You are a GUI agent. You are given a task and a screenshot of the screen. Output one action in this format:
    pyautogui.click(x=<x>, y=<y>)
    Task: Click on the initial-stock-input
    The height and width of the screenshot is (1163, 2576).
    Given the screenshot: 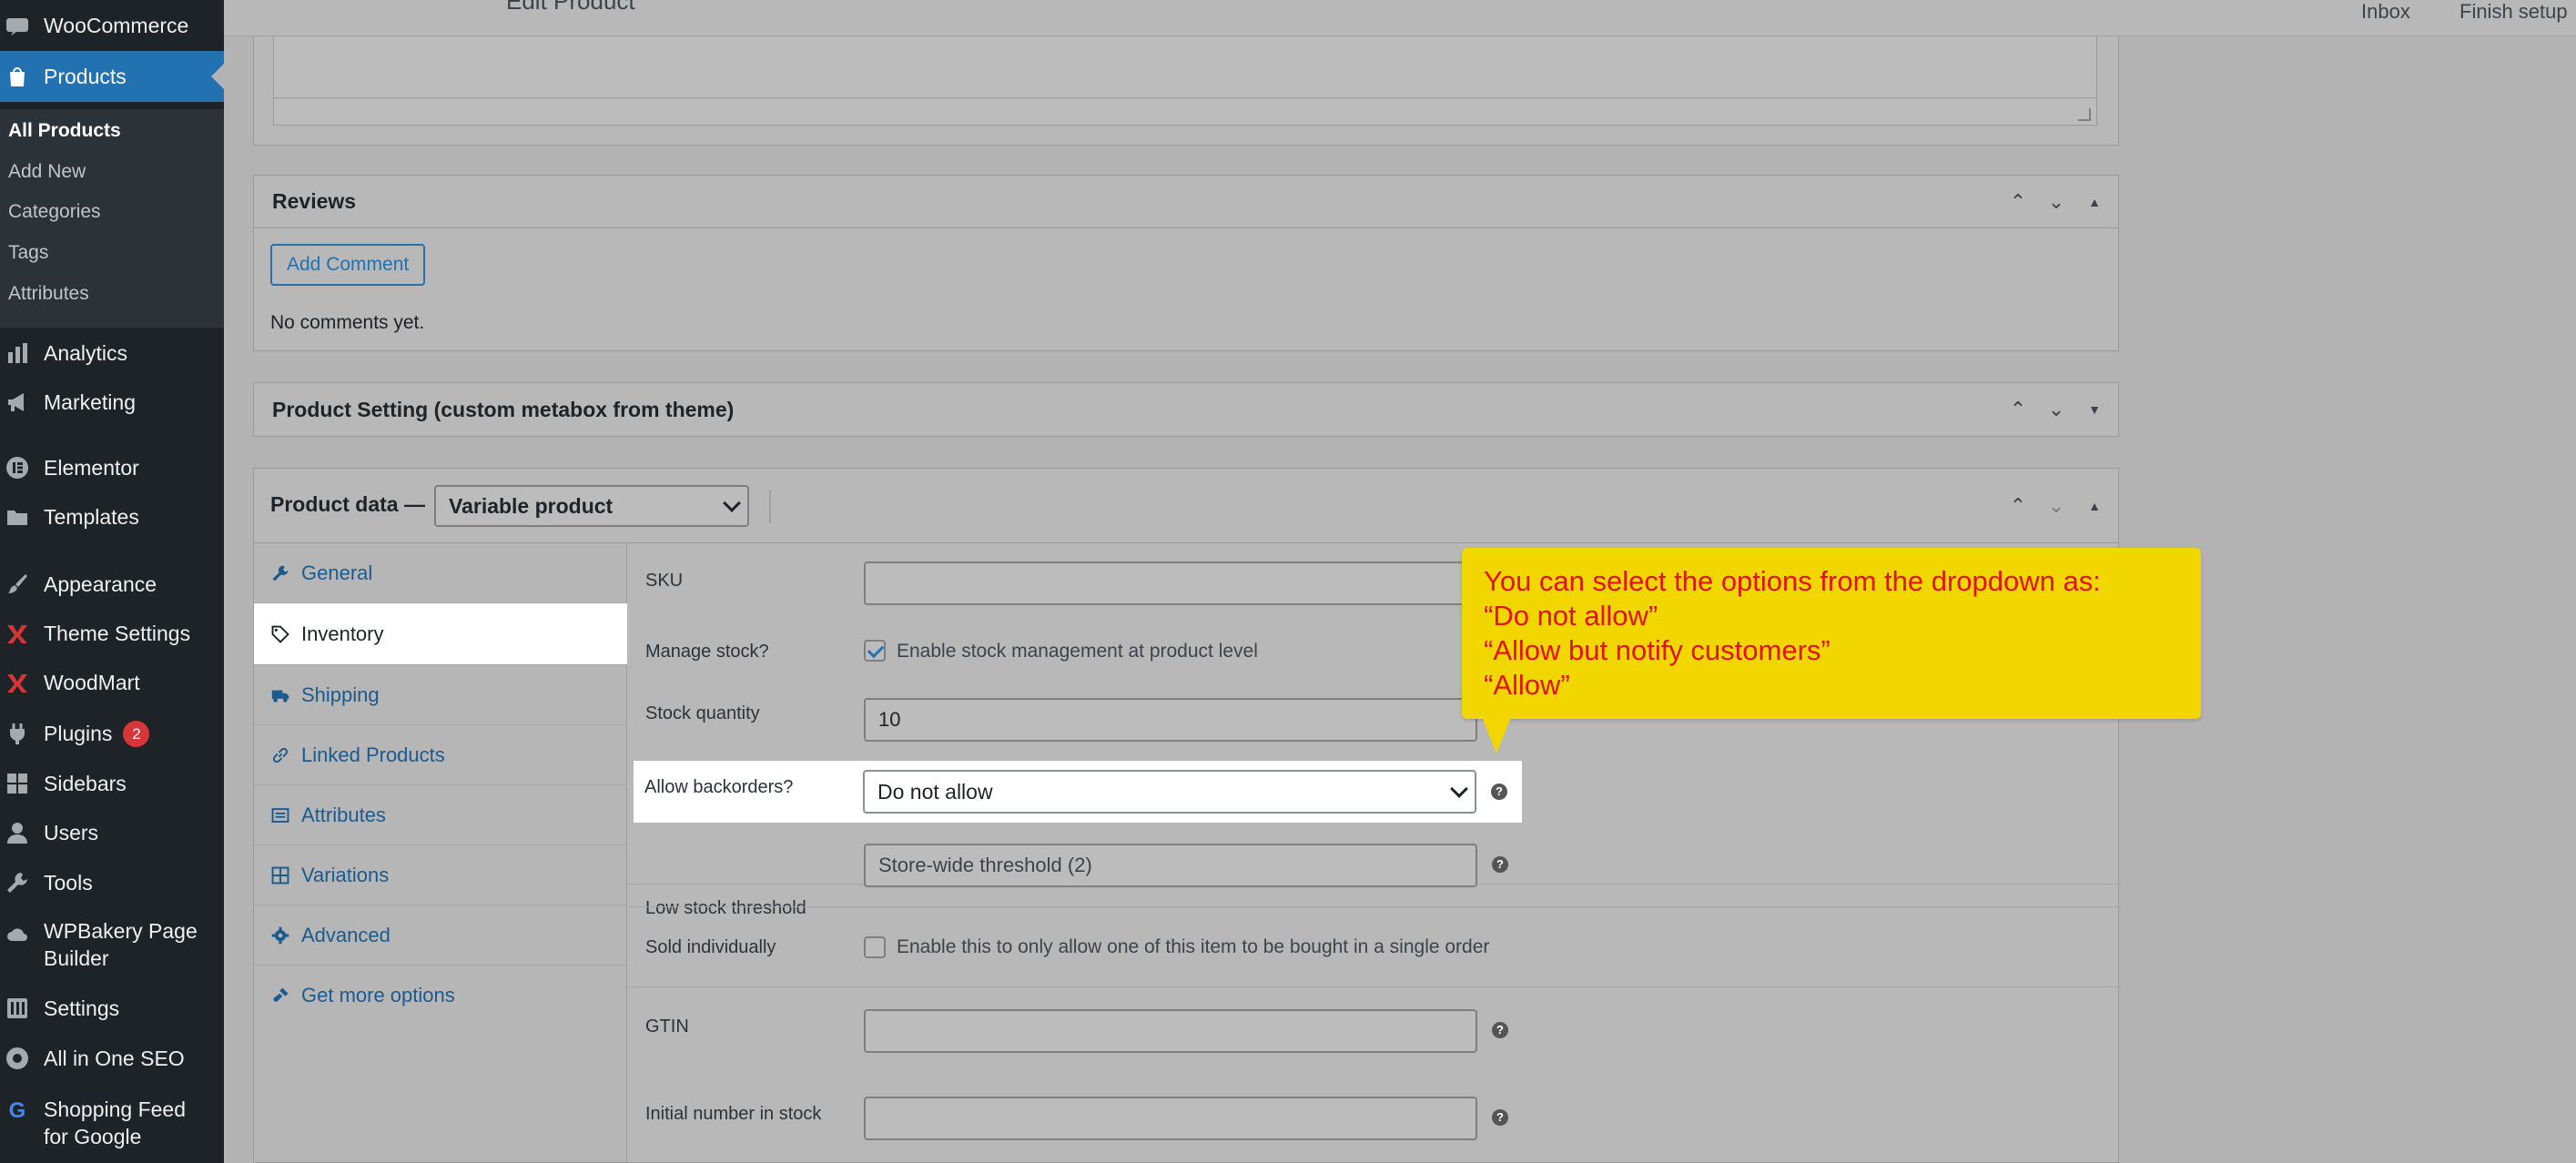 What is the action you would take?
    pyautogui.click(x=1170, y=1118)
    